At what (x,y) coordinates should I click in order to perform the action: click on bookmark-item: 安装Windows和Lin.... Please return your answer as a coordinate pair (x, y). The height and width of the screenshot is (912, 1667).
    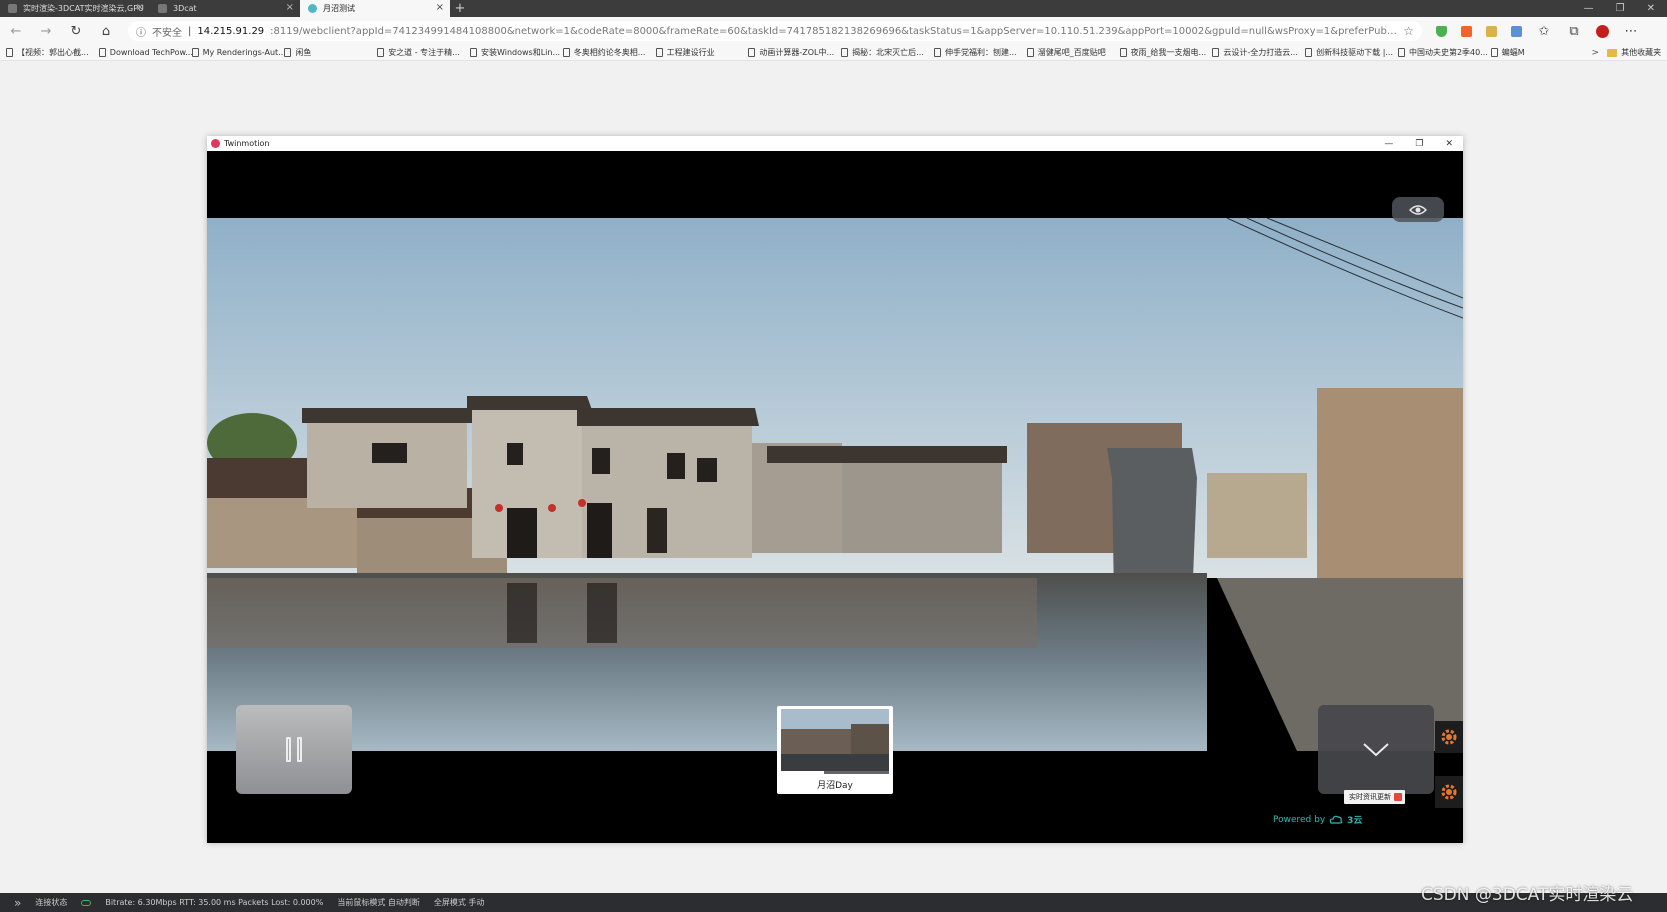
    Looking at the image, I should click on (516, 52).